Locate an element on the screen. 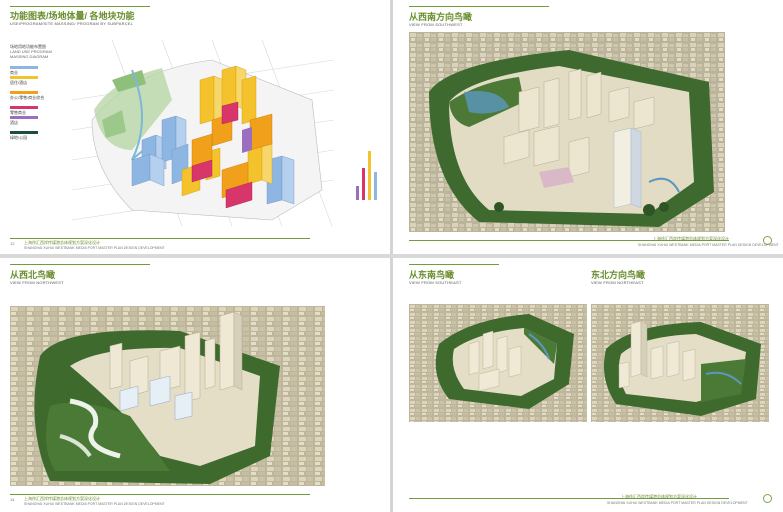 This screenshot has width=783, height=512. aerial-render-northwest is located at coordinates (167, 396).